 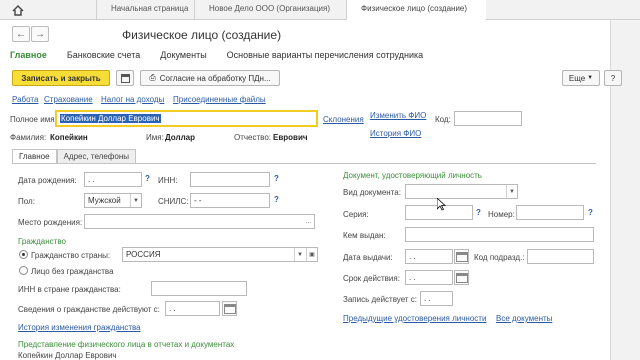 I want to click on doc-type-select: ▼, so click(x=461, y=191).